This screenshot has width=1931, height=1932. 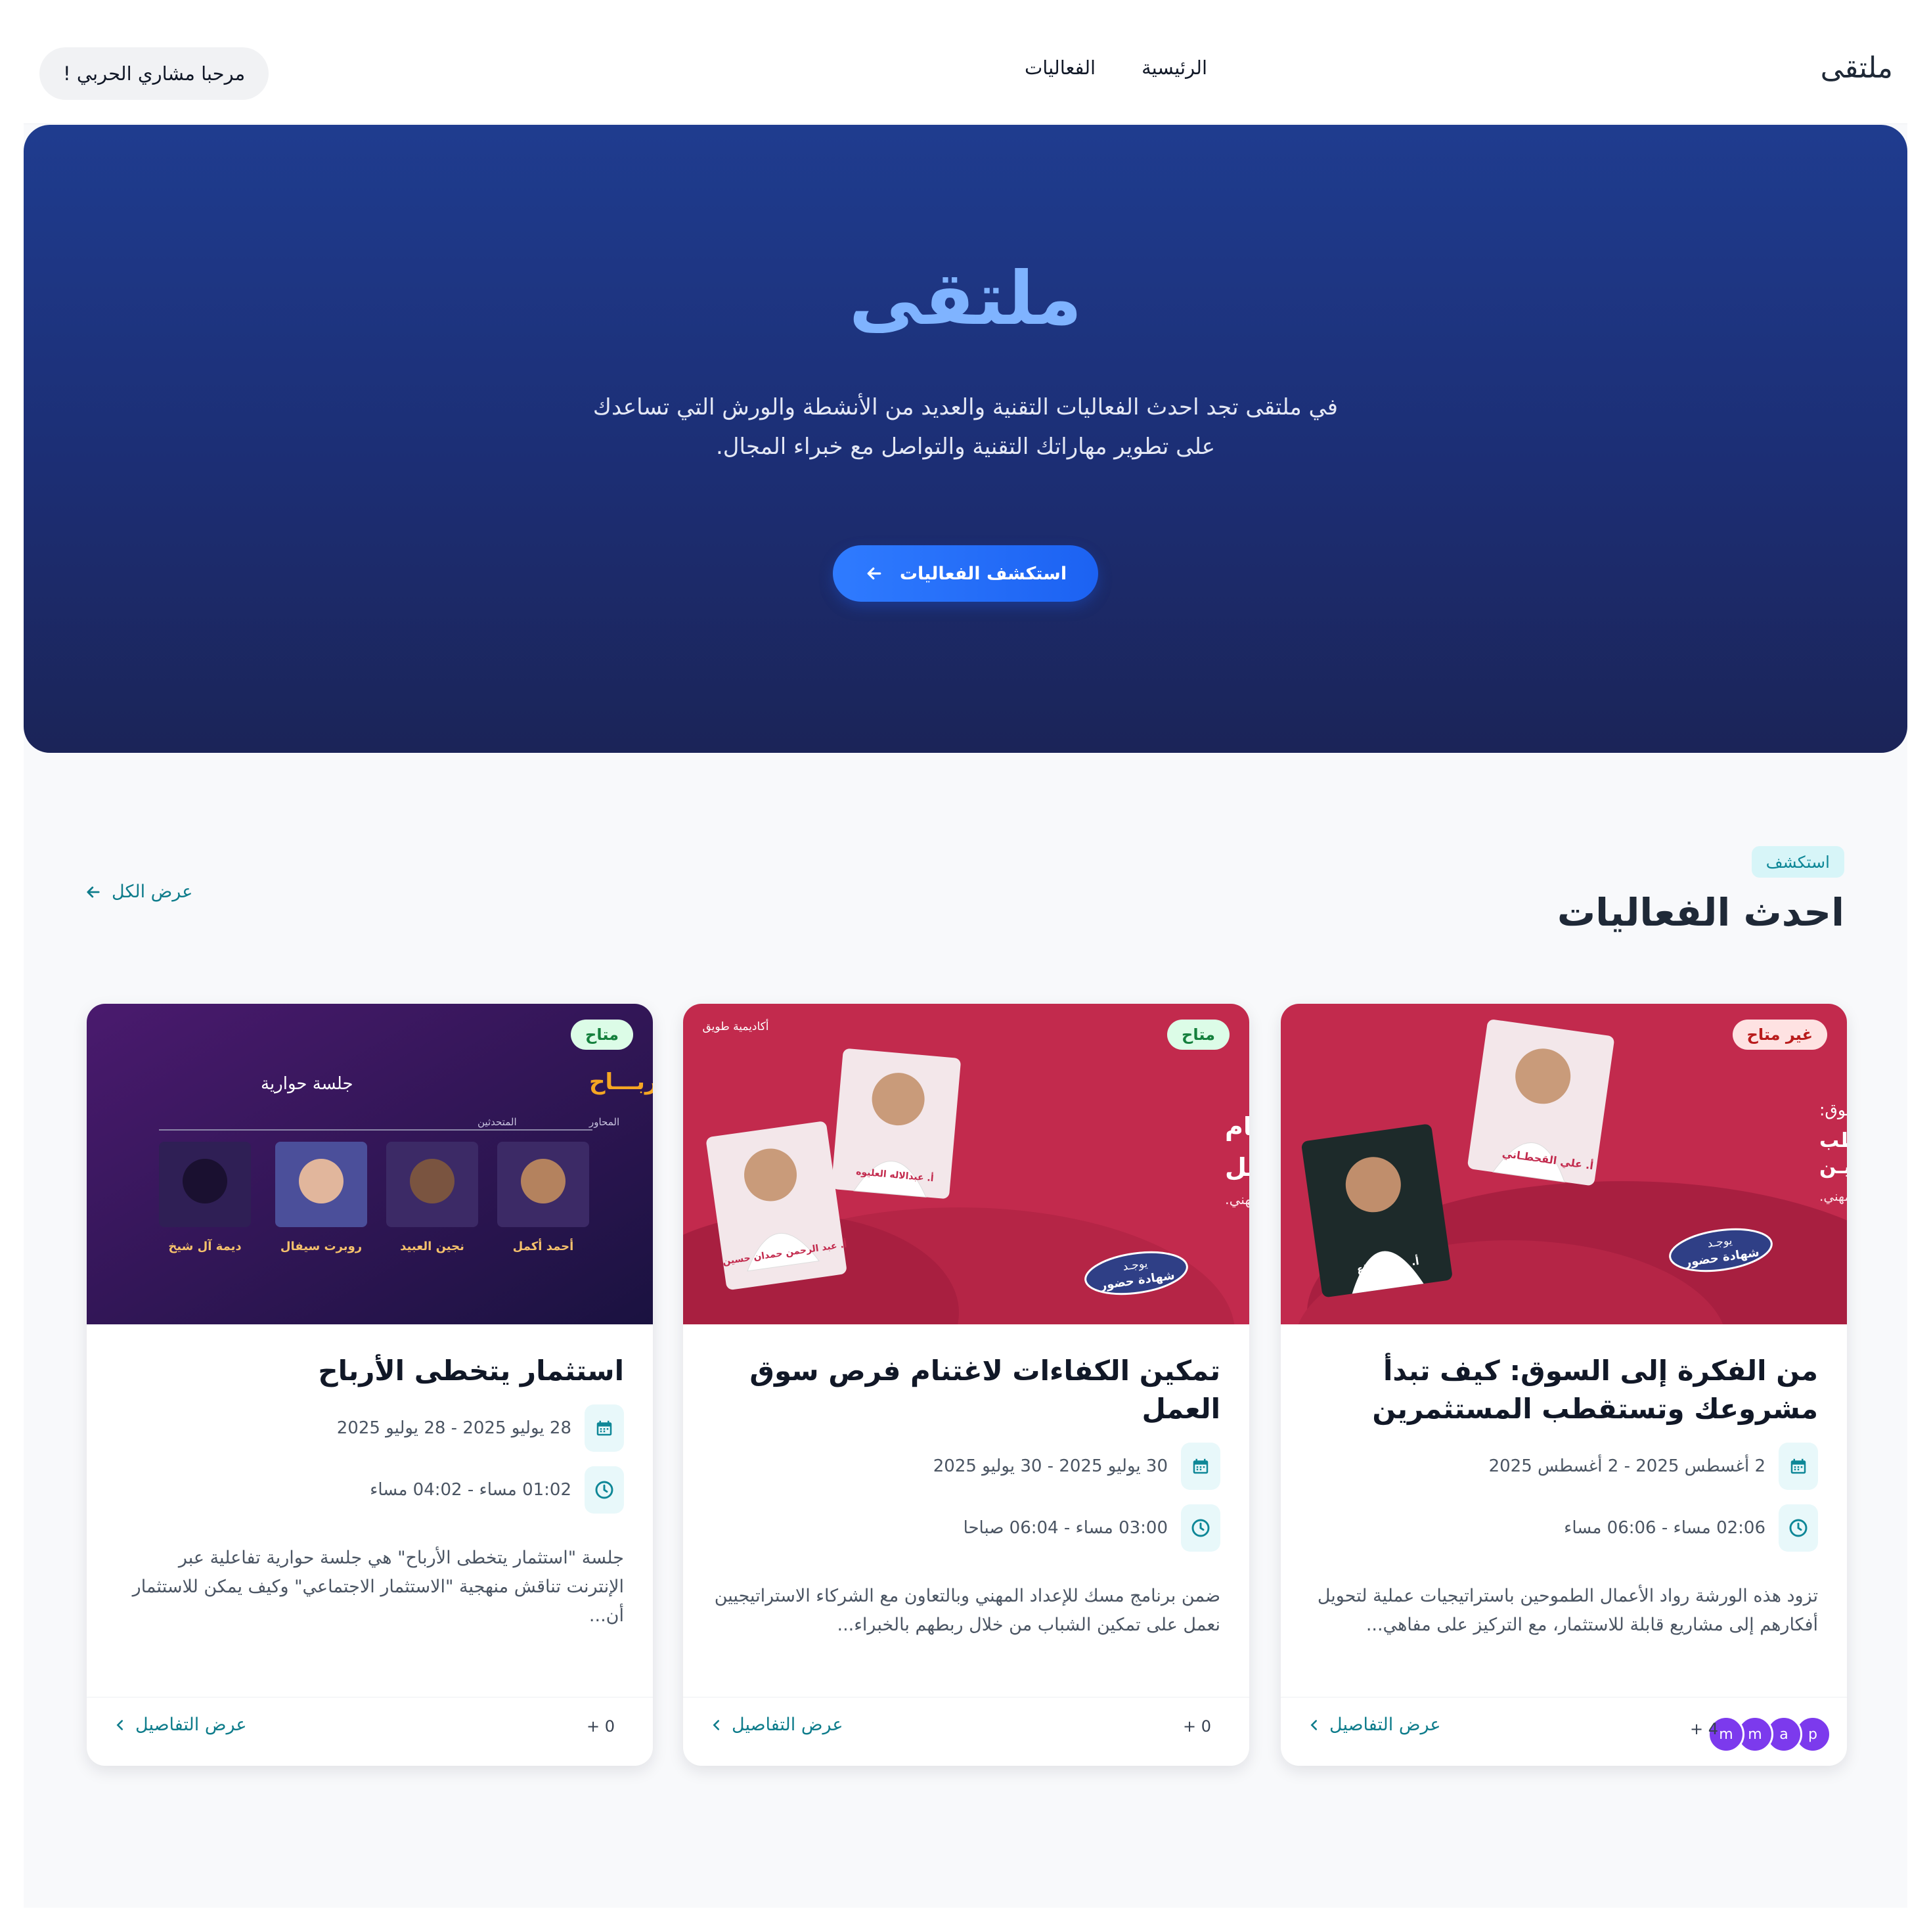 I want to click on event-time: 02:06 مساء - 06:06 مساء, so click(x=1564, y=1528).